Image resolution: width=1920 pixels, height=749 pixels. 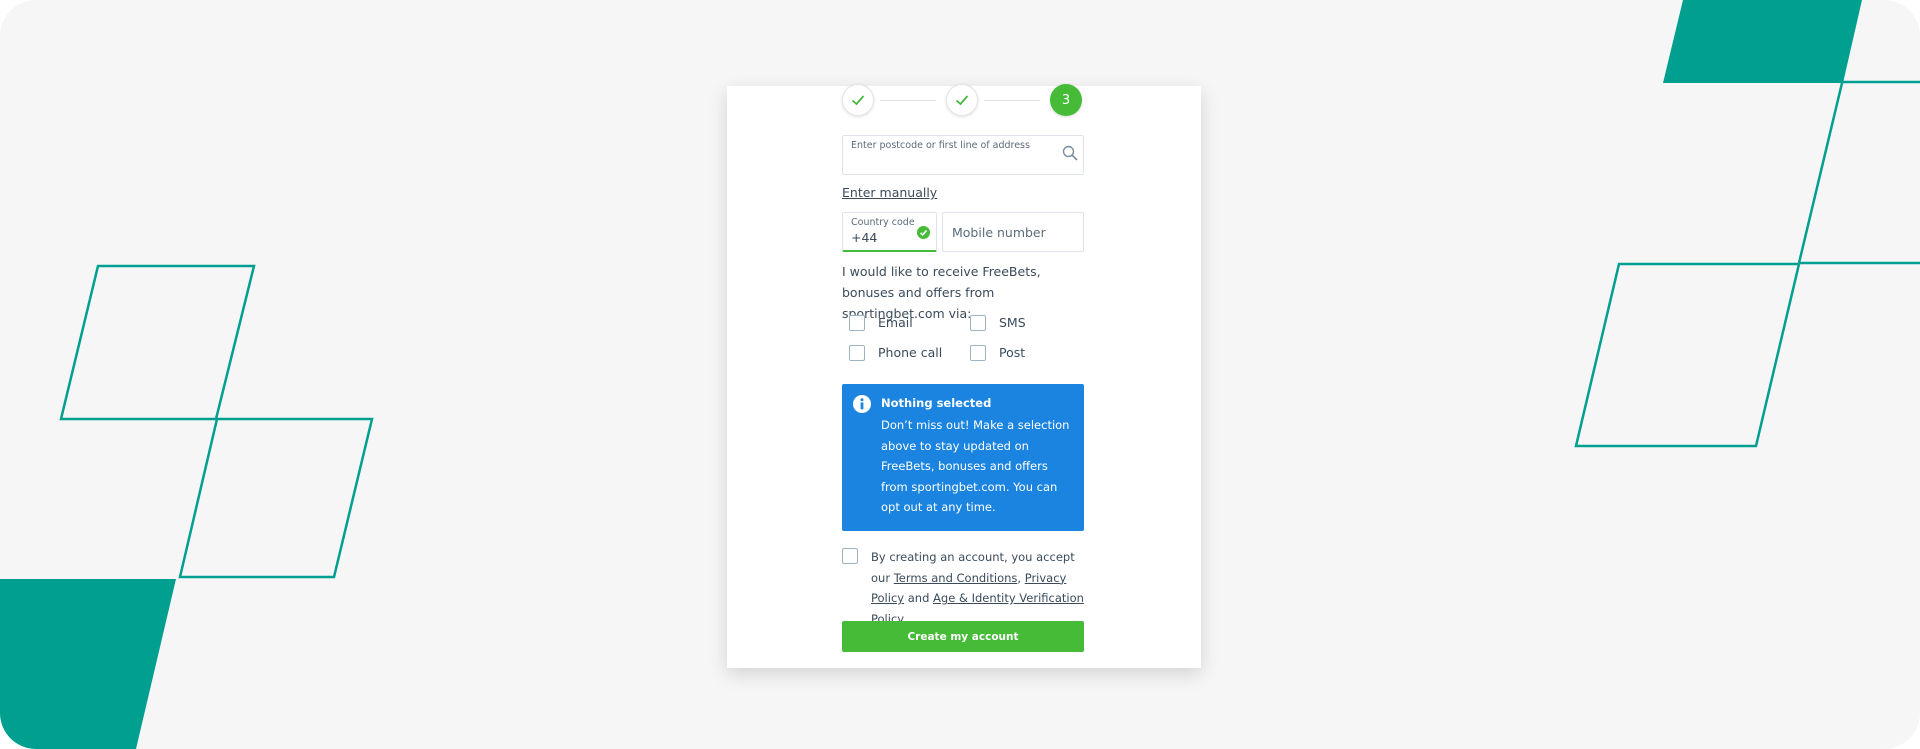 What do you see at coordinates (857, 323) in the screenshot?
I see `email-checkbox` at bounding box center [857, 323].